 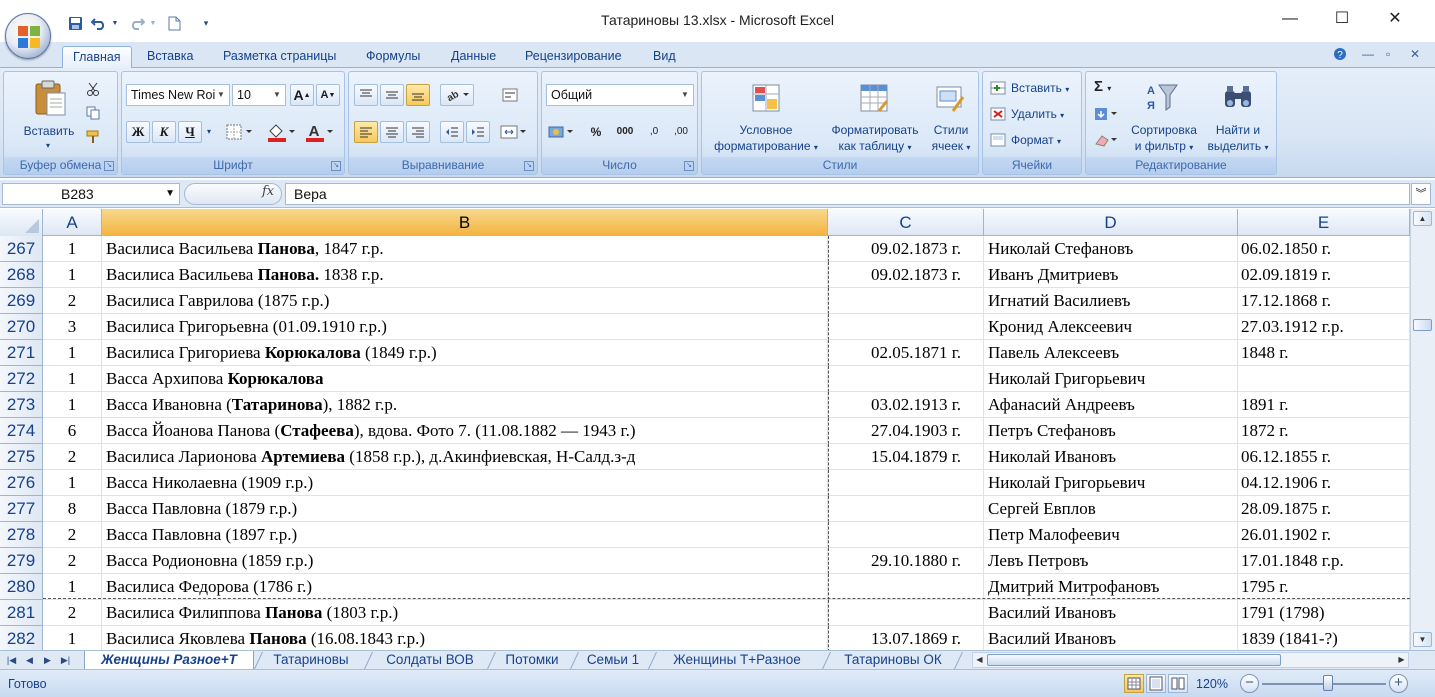 What do you see at coordinates (1324, 379) in the screenshot?
I see `cell-e` at bounding box center [1324, 379].